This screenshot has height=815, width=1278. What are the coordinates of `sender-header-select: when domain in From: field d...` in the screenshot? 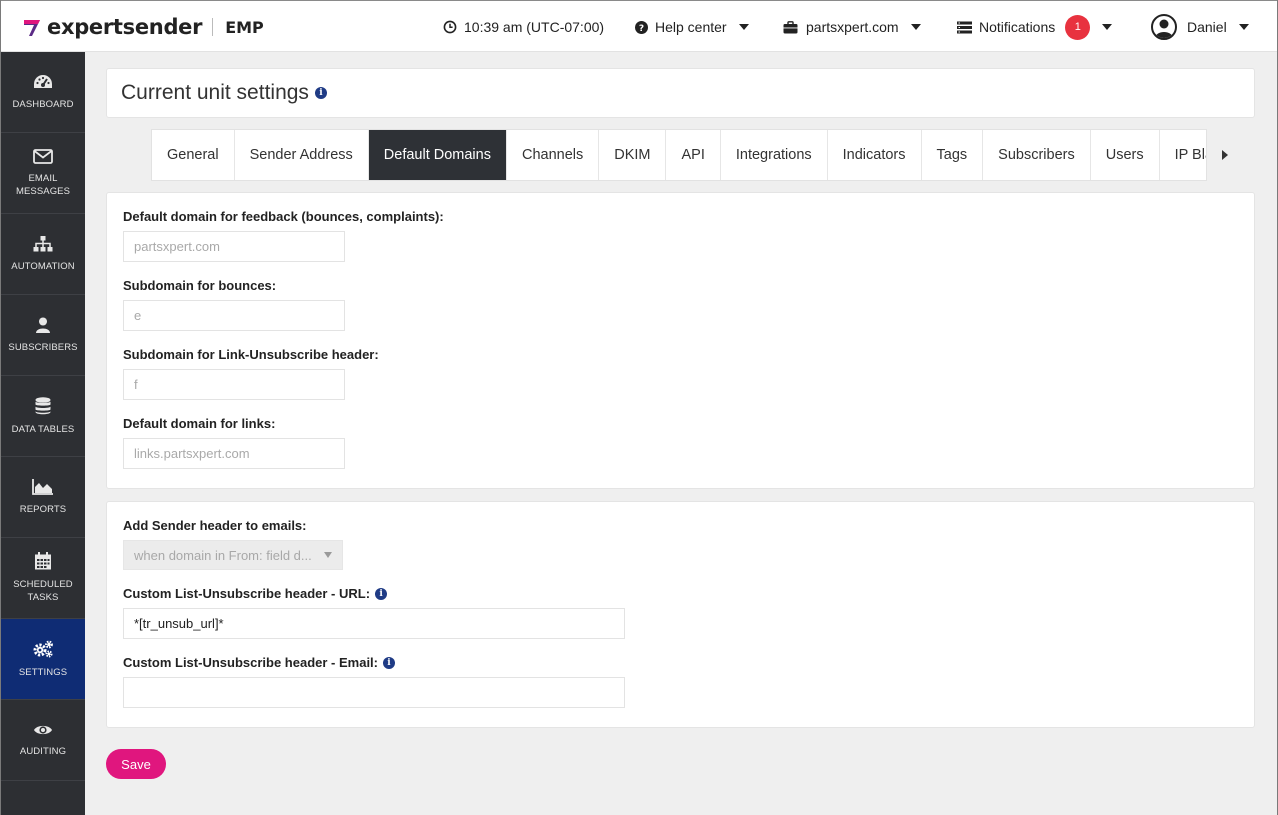 It's located at (233, 555).